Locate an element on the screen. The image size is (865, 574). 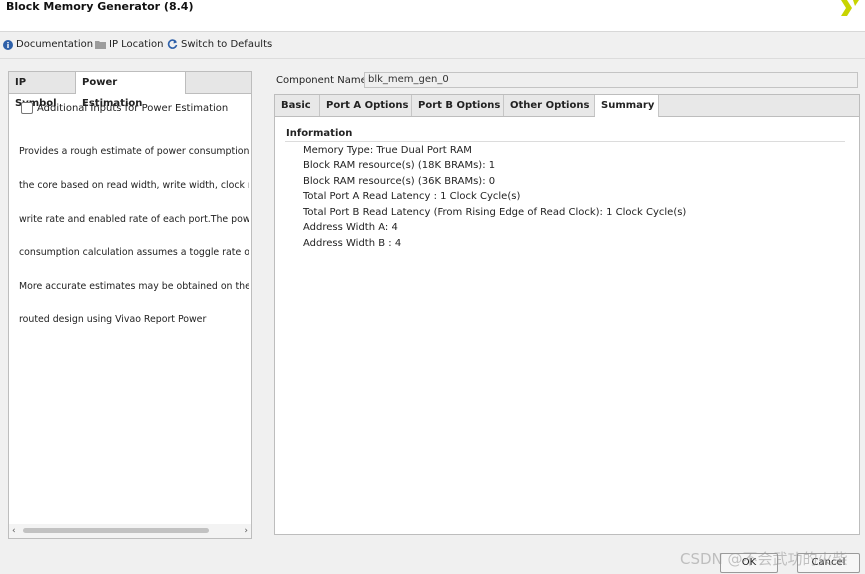
tab-power-estimation: Power Estimation is located at coordinates (131, 90).